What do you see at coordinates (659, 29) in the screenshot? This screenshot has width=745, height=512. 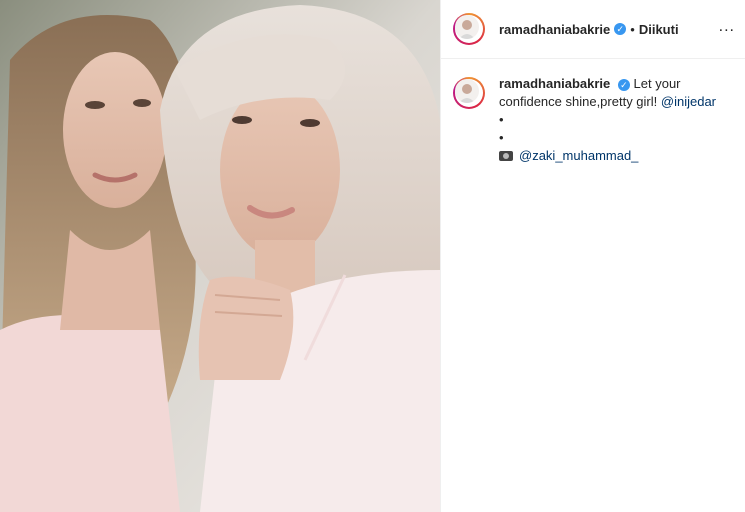 I see `follow-status-button: Diikuti` at bounding box center [659, 29].